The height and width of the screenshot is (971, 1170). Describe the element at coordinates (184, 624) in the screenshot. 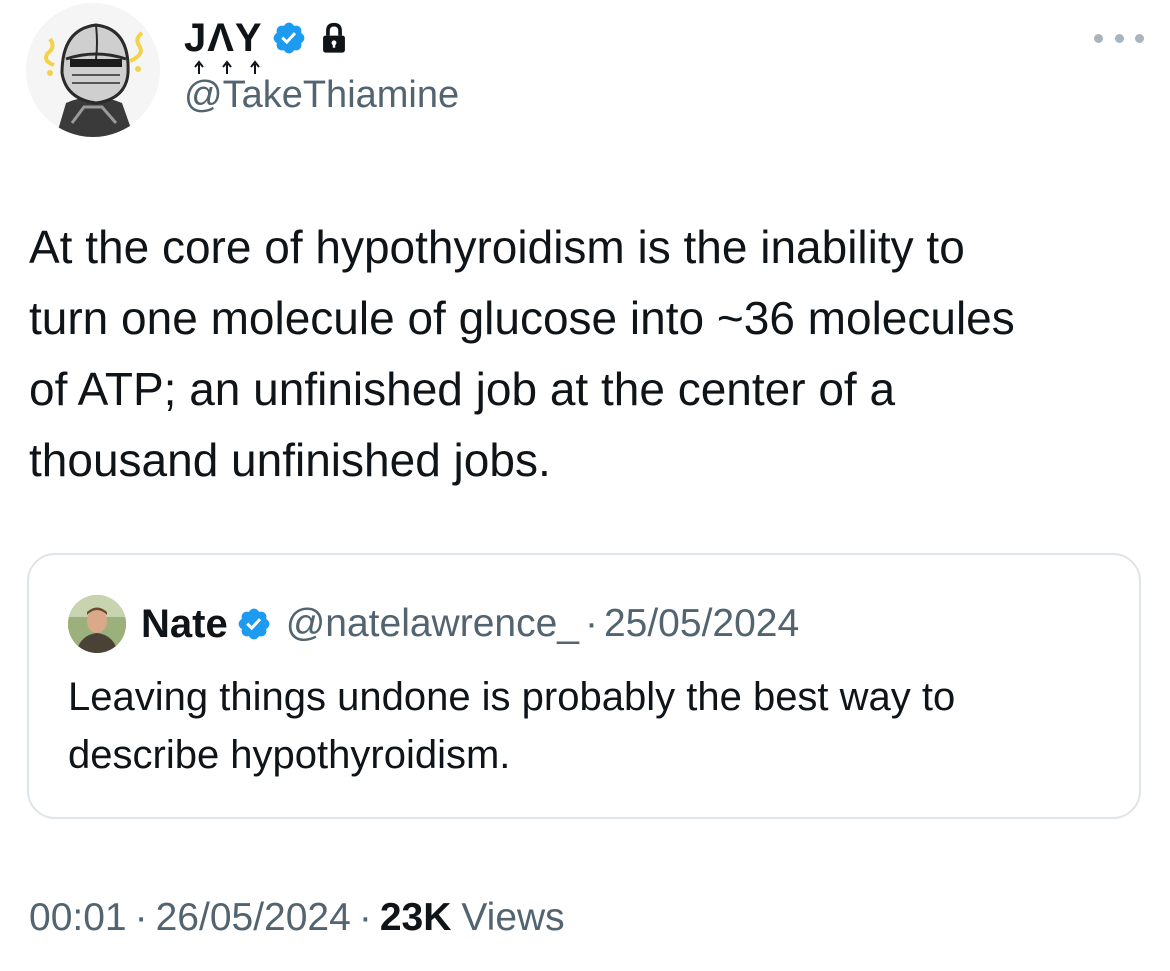

I see `quote-display-name: Nate` at that location.